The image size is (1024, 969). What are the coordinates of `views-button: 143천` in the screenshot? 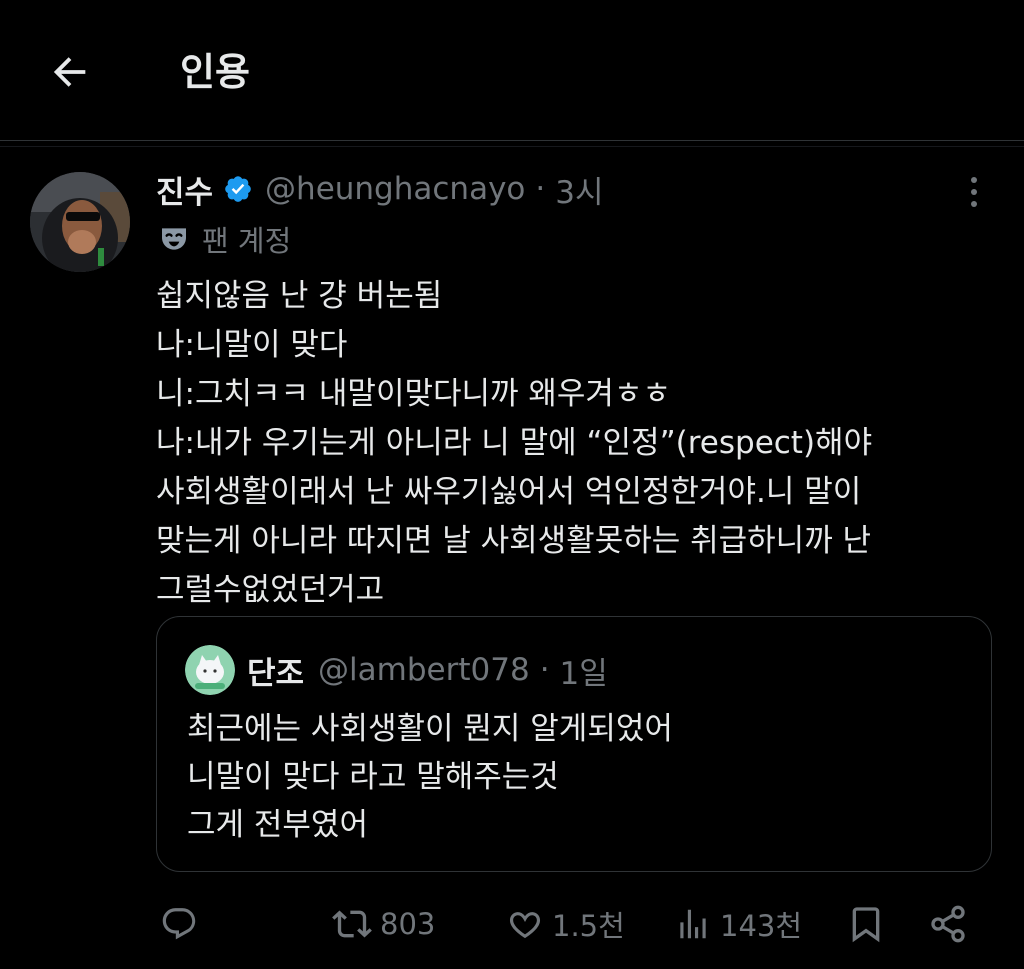 It's located at (738, 924).